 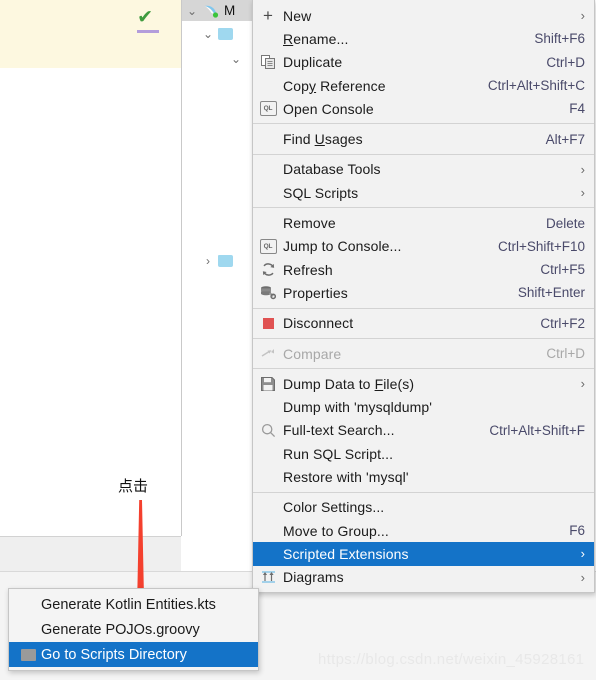 I want to click on submenu-item-generate-kotlin-entities: Generate Kotlin Entities.kts, so click(x=133, y=604).